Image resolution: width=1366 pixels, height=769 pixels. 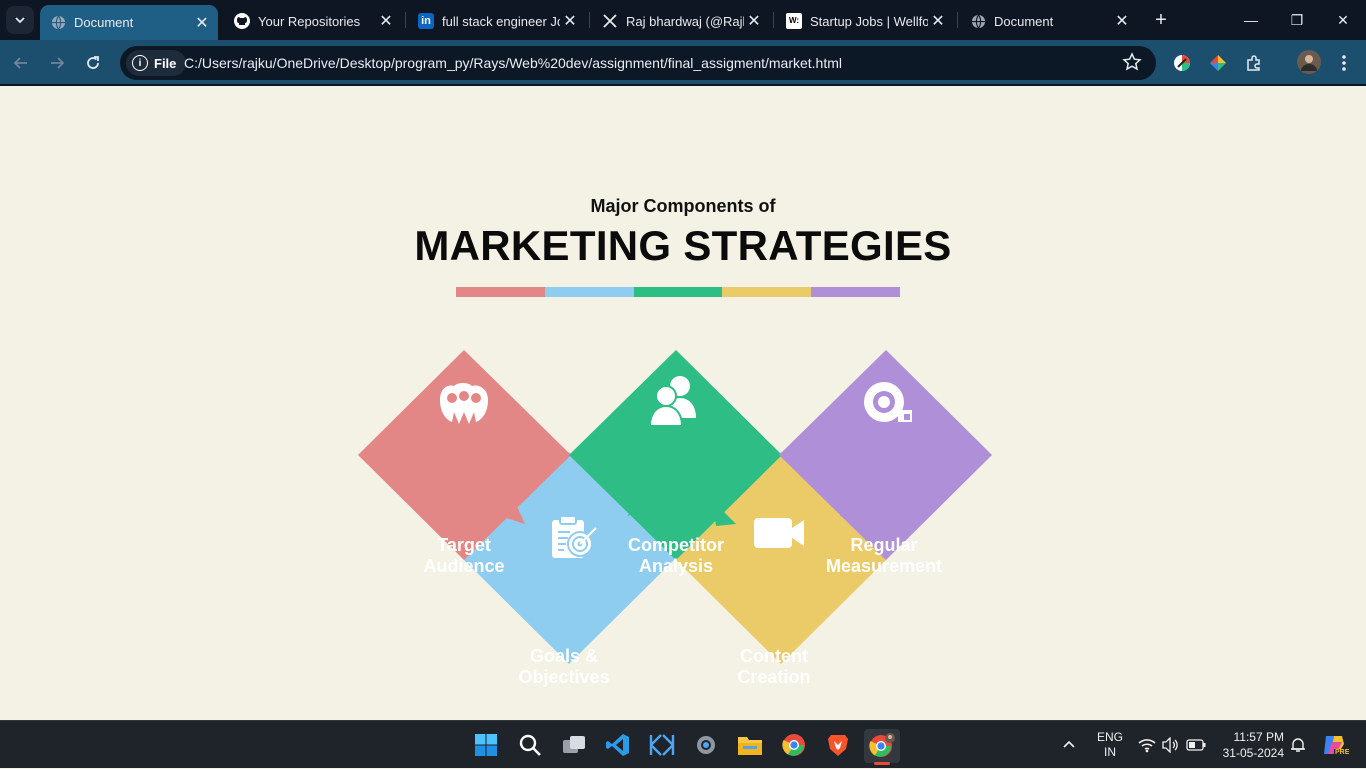 I want to click on tab-wellfound: W: Startup Jobs | Wellfound ✕, so click(x=865, y=21).